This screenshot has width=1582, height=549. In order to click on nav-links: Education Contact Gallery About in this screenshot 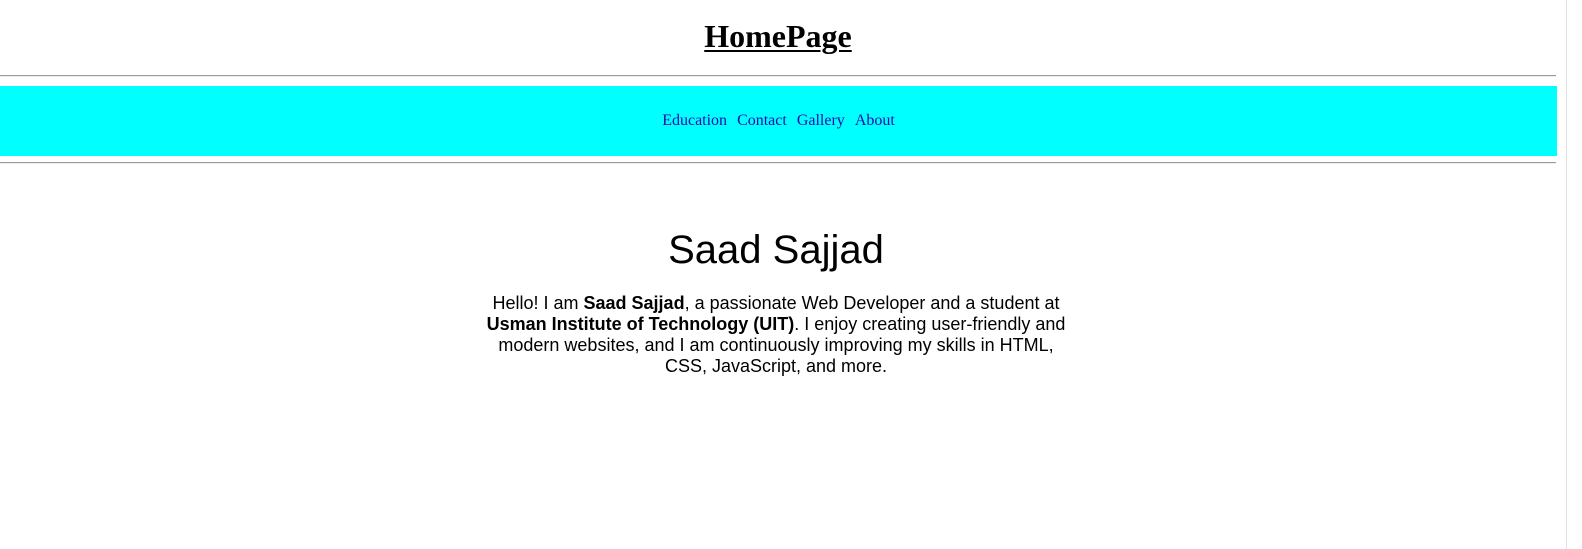, I will do `click(778, 121)`.